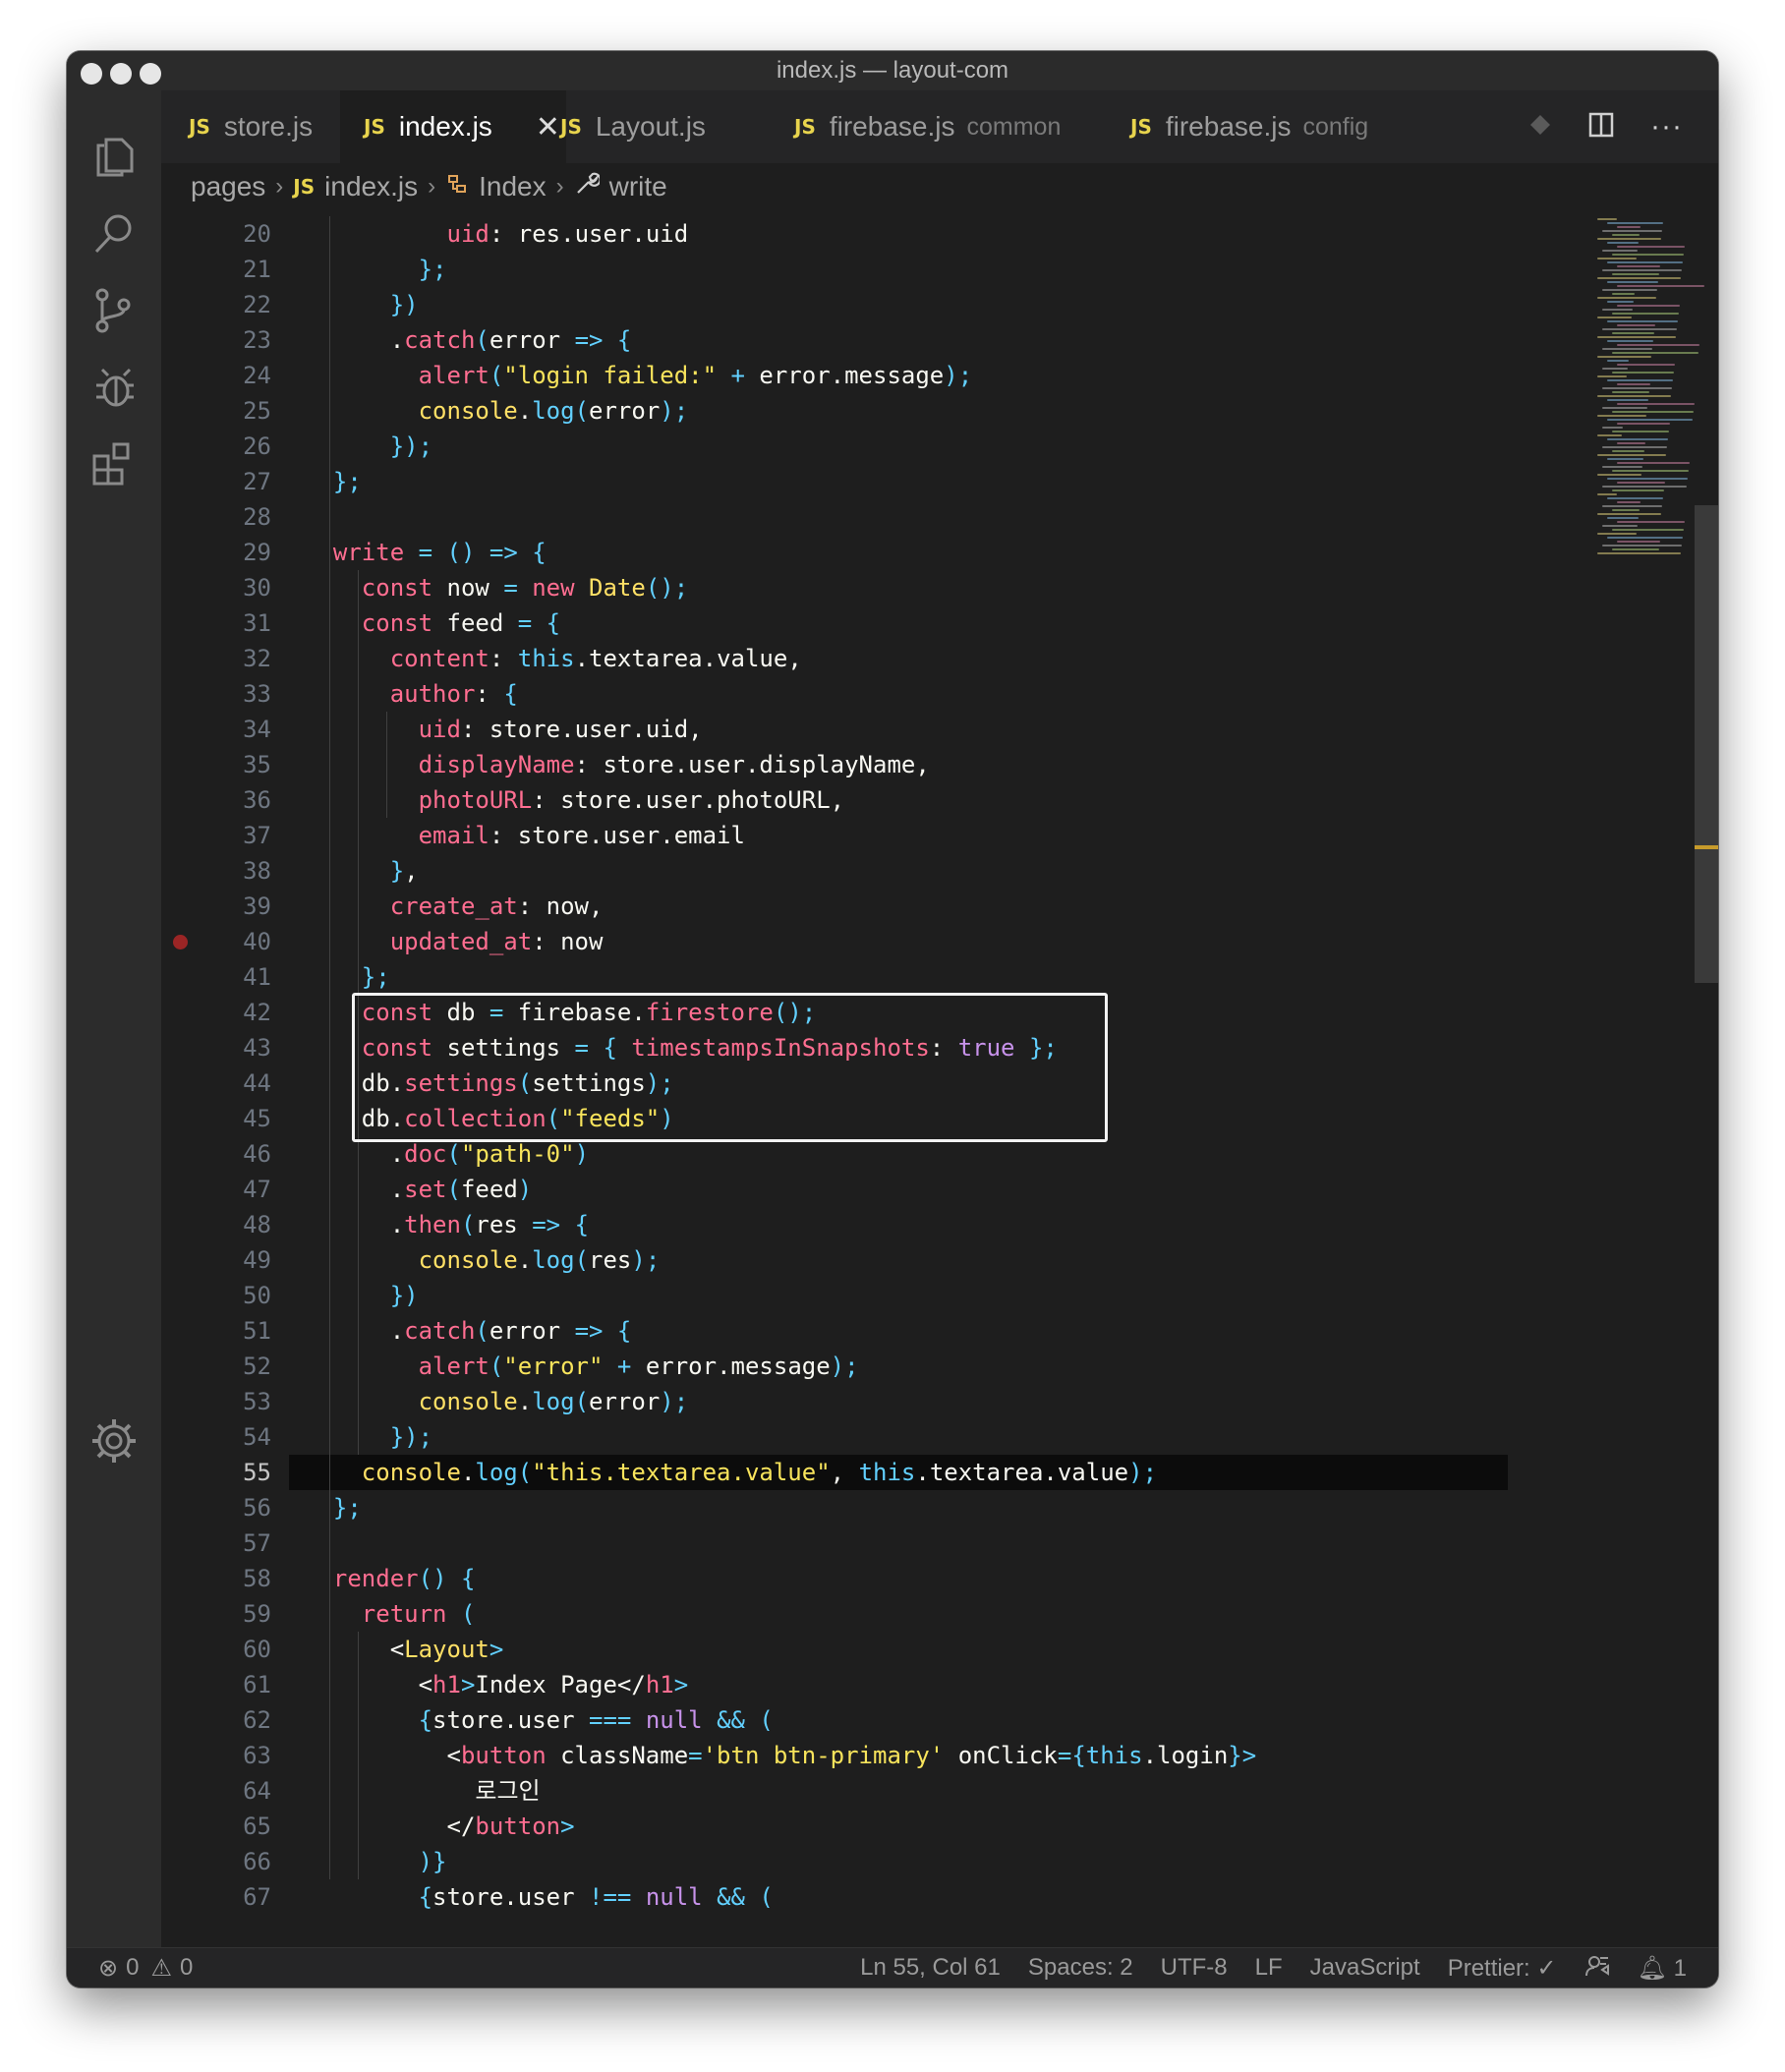 This screenshot has width=1785, height=2072. I want to click on tab-index-js: JS index.js ✕, so click(453, 128).